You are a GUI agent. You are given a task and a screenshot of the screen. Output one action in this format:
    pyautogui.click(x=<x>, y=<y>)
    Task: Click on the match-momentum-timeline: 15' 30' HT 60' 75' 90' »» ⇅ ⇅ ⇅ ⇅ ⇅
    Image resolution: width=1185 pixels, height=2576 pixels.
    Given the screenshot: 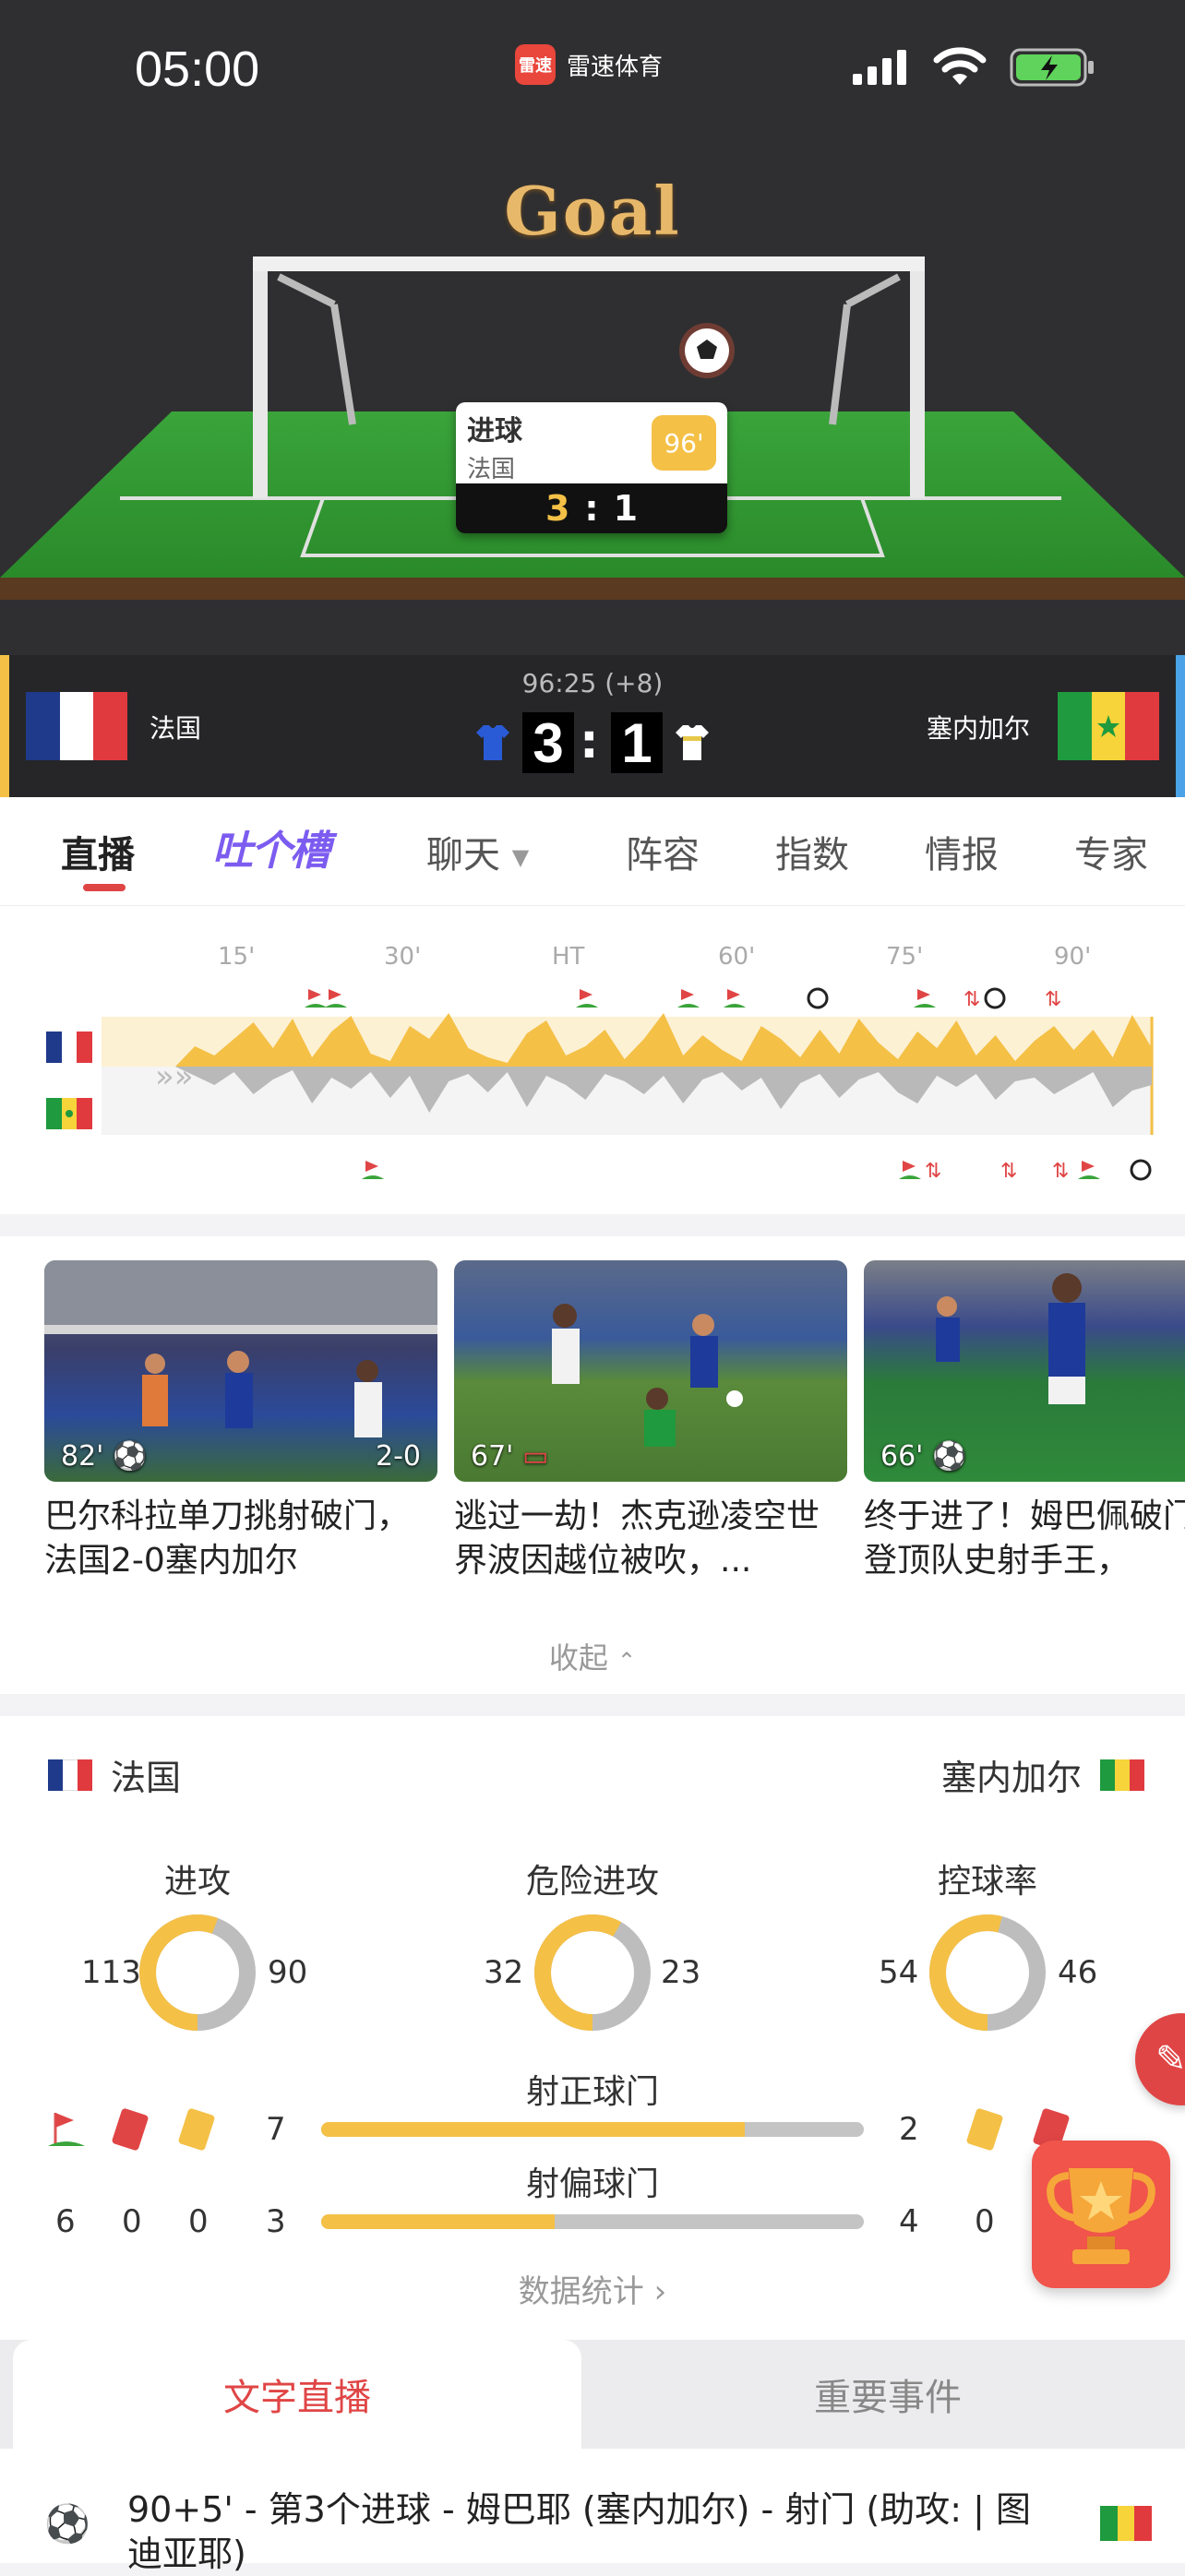 What is the action you would take?
    pyautogui.click(x=592, y=1060)
    